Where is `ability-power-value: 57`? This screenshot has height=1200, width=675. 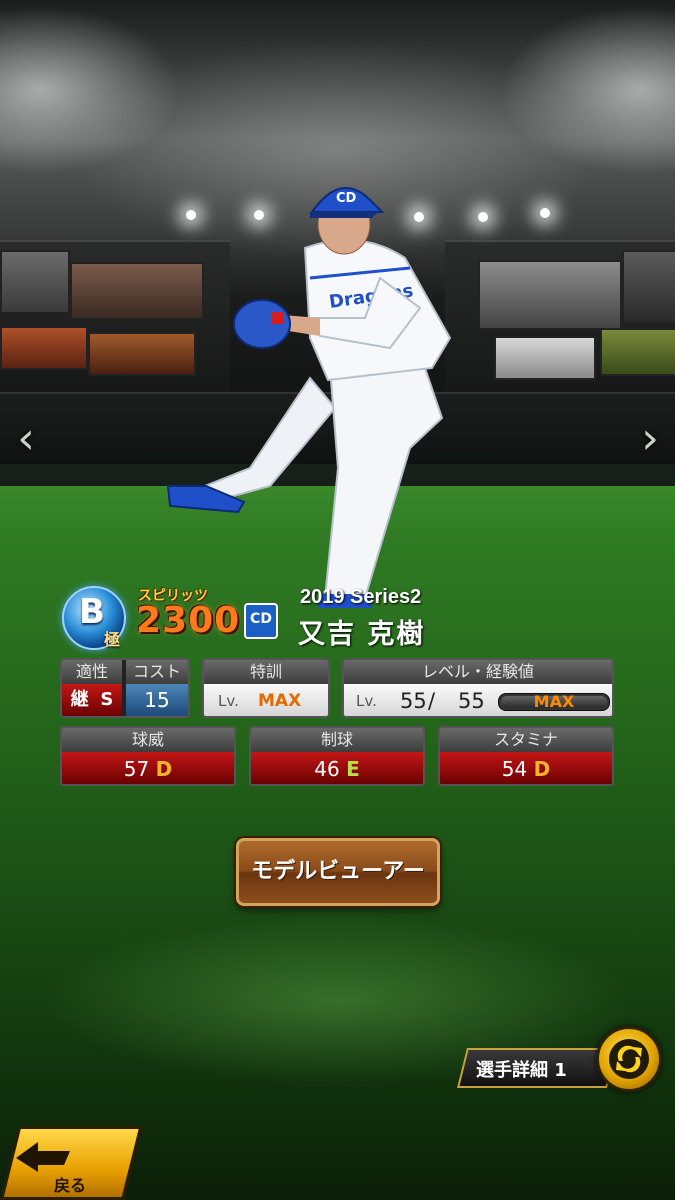
ability-power-value: 57 is located at coordinates (136, 769).